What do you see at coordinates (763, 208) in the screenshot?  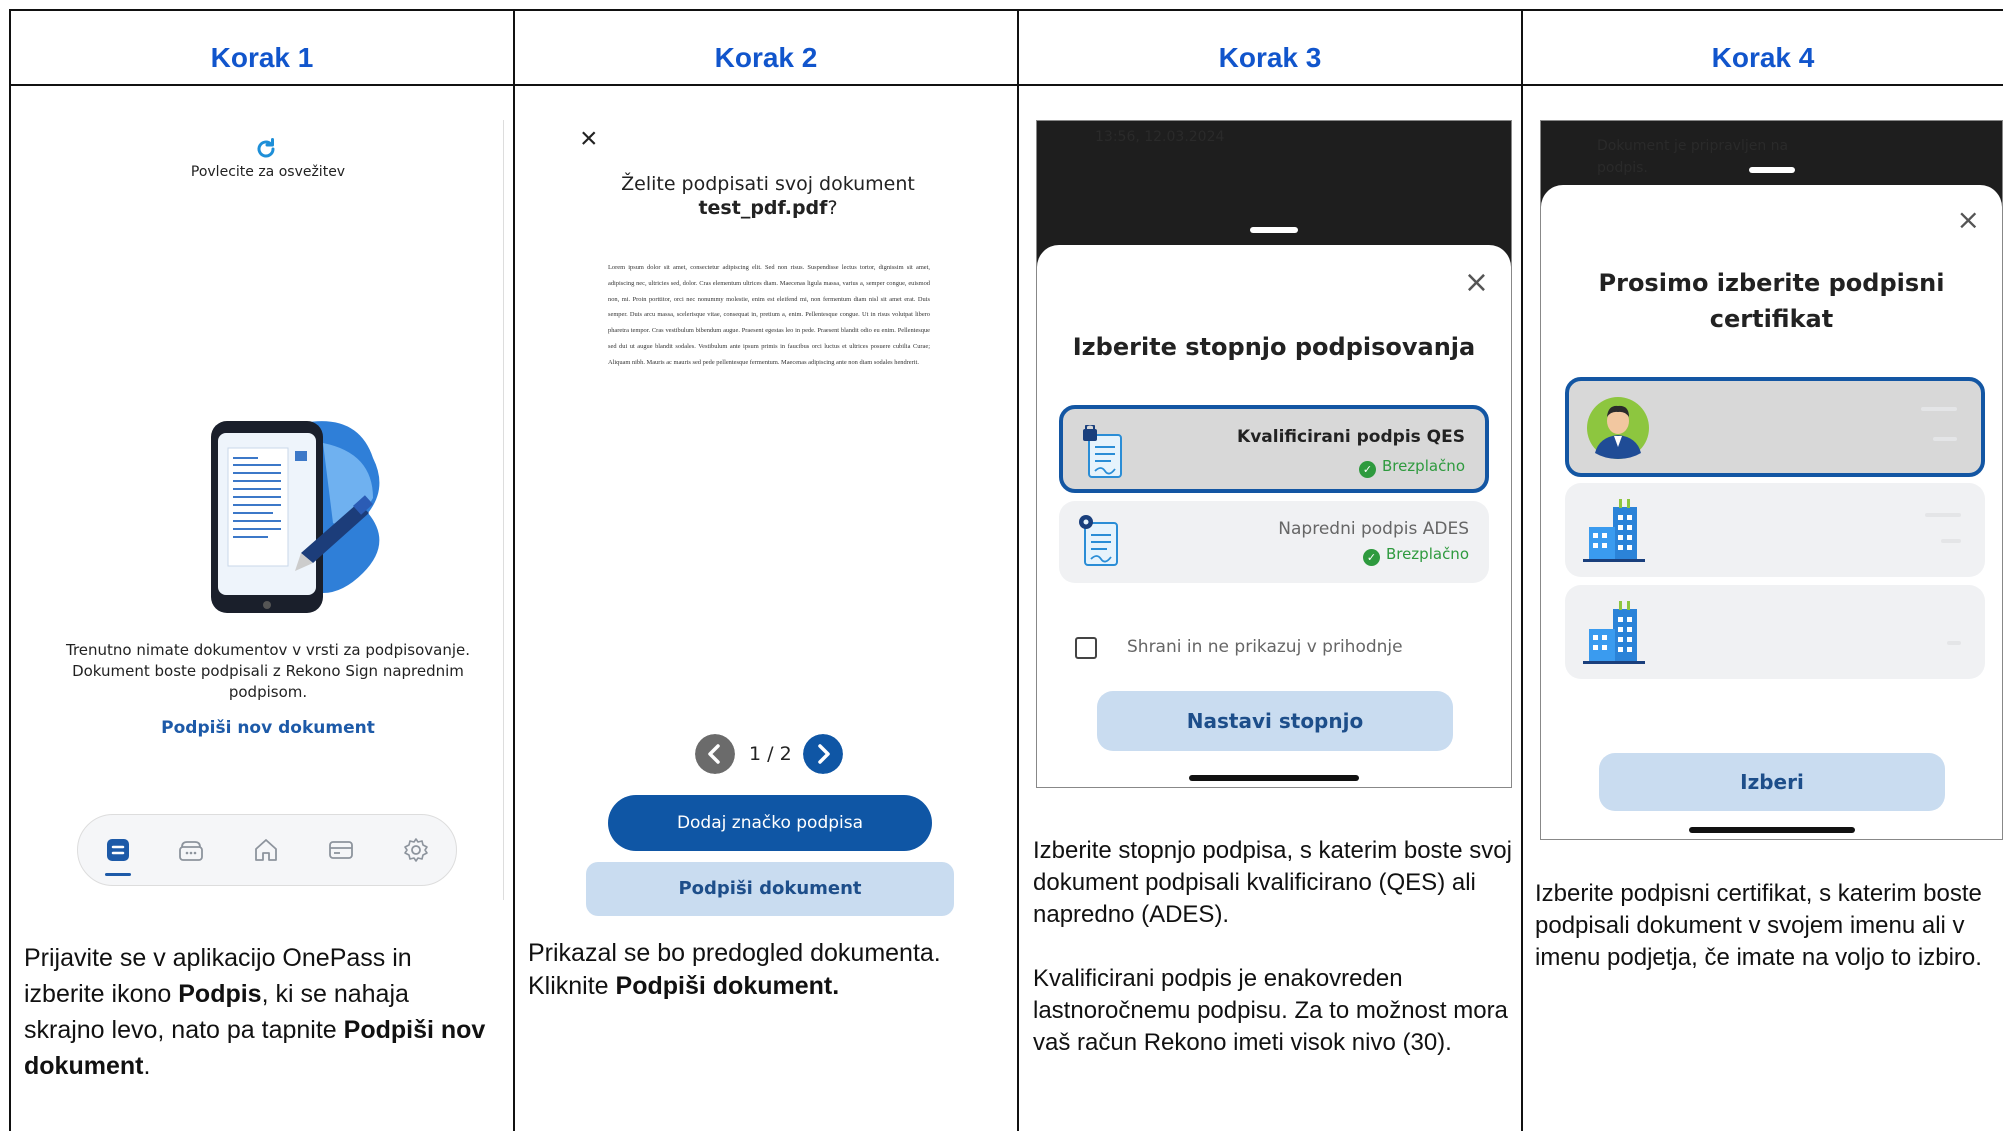 I see `document-filename: test_pdf.pdf` at bounding box center [763, 208].